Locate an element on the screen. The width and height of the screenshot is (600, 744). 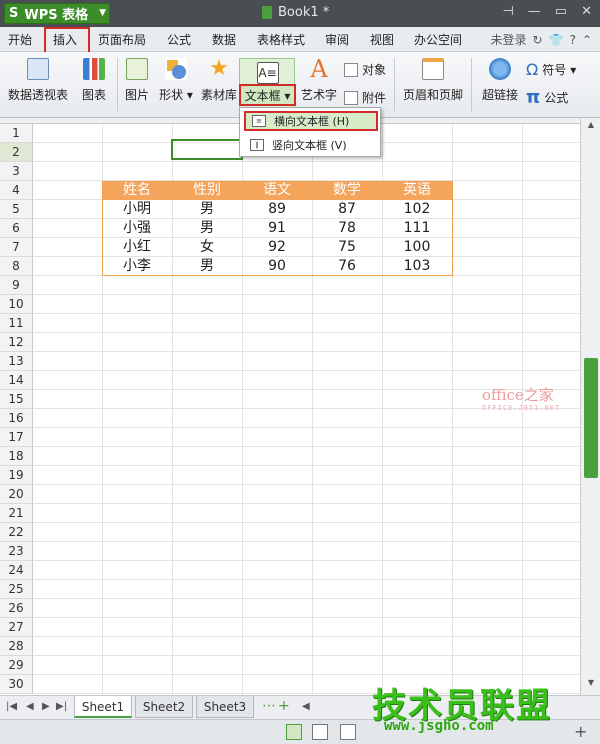
row-header: 16 is located at coordinates (16, 418).